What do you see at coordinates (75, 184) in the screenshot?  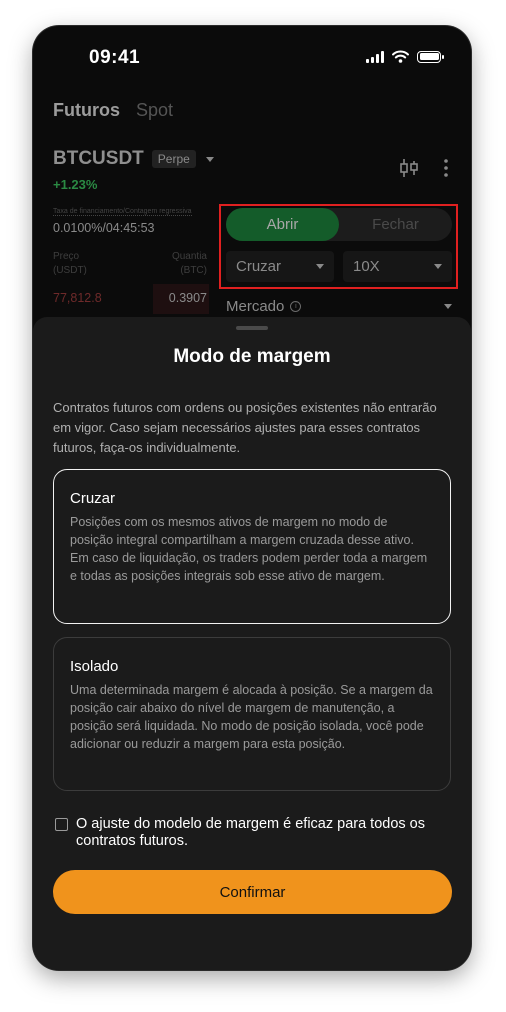 I see `price-change: +1.23%` at bounding box center [75, 184].